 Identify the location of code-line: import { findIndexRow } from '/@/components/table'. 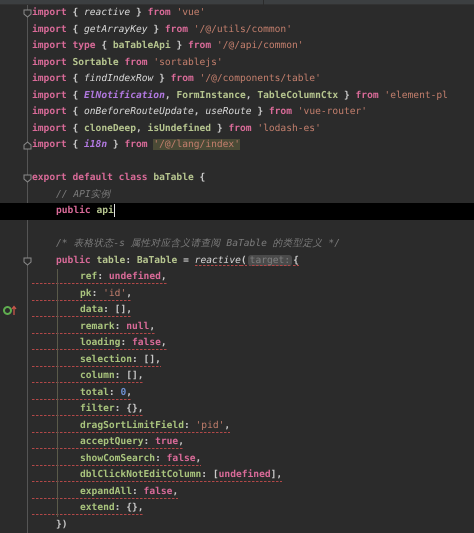
(176, 79).